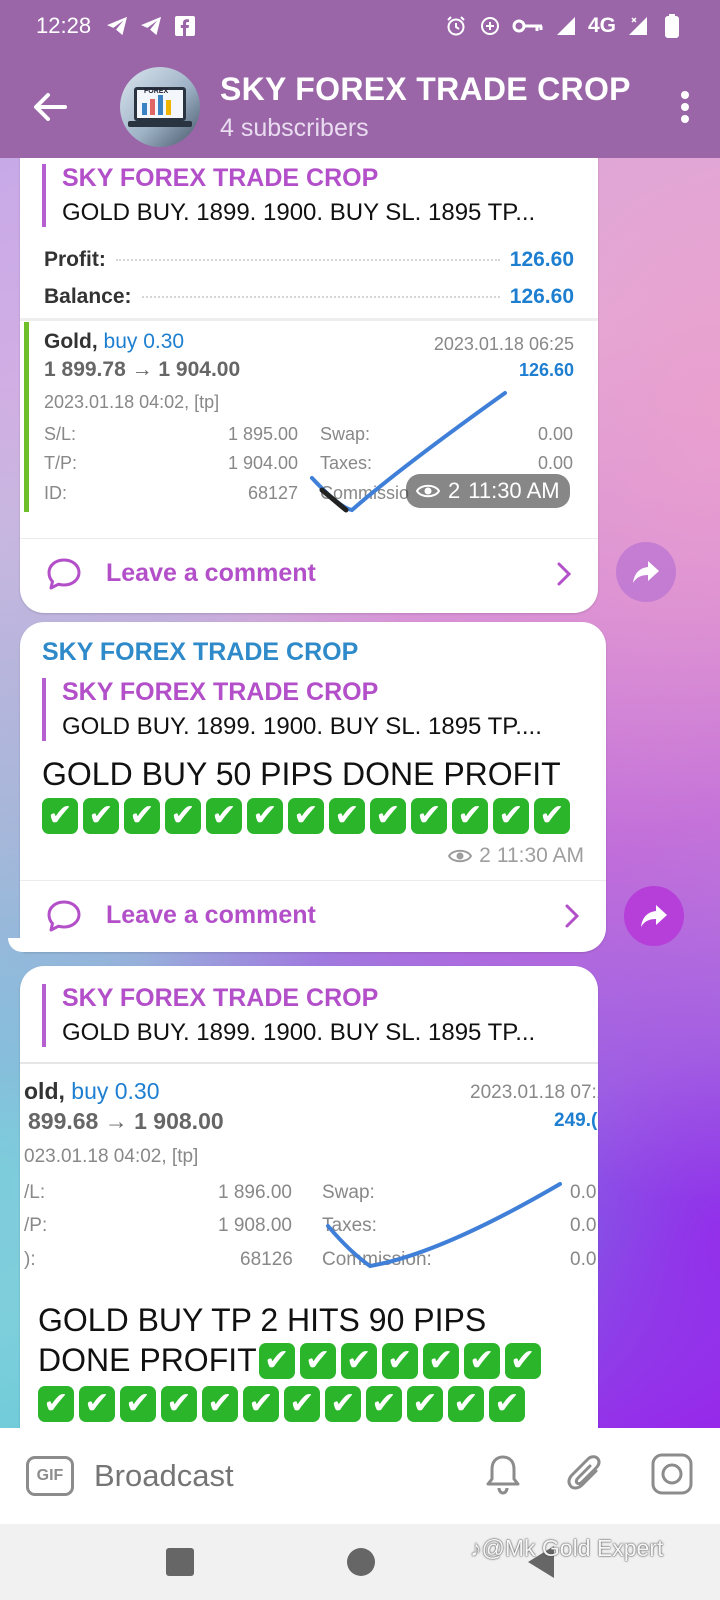  What do you see at coordinates (64, 25) in the screenshot?
I see `status-time: 12:28` at bounding box center [64, 25].